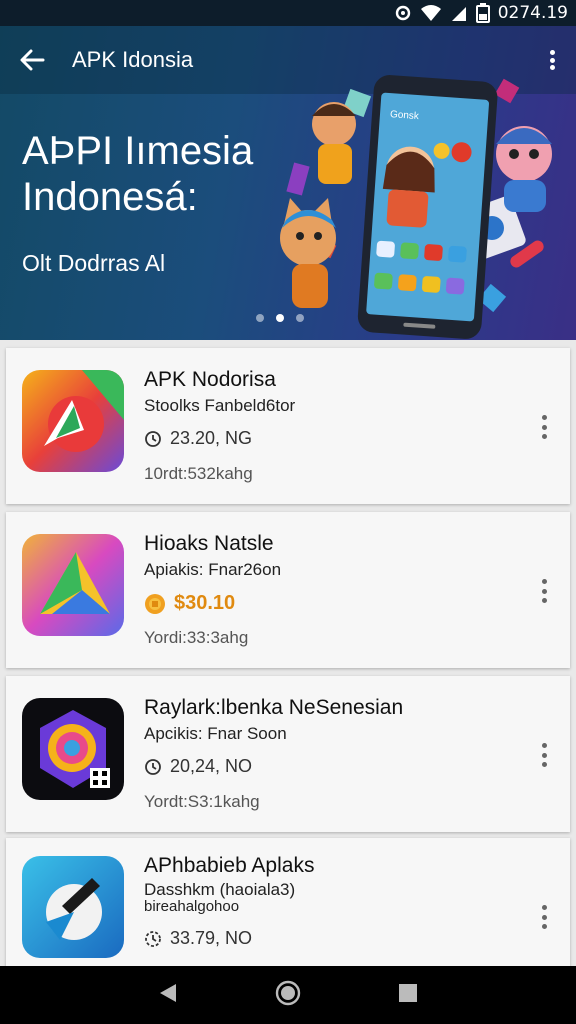  What do you see at coordinates (198, 473) in the screenshot?
I see `app-size: 10rdt:532kahg` at bounding box center [198, 473].